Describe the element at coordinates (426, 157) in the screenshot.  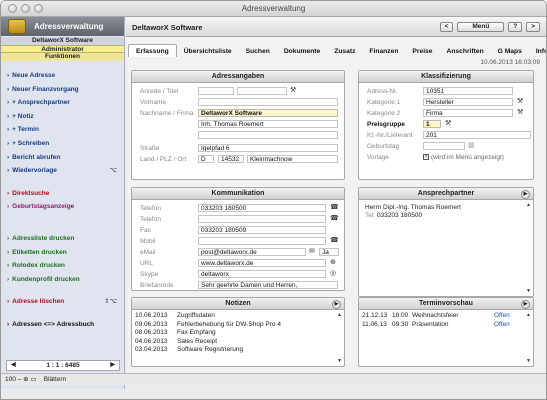
I see `template-checkbox: ✕` at that location.